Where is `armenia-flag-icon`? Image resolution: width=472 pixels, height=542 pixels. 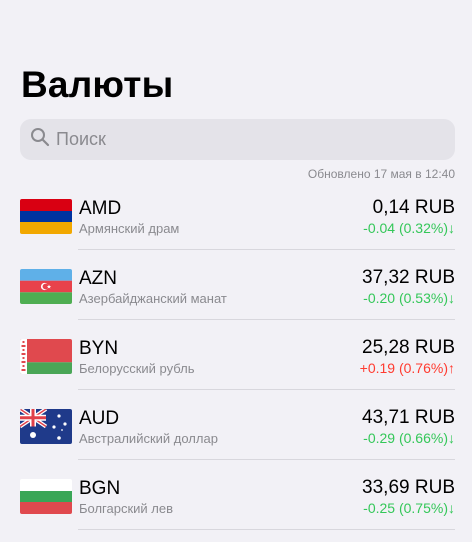 armenia-flag-icon is located at coordinates (46, 216).